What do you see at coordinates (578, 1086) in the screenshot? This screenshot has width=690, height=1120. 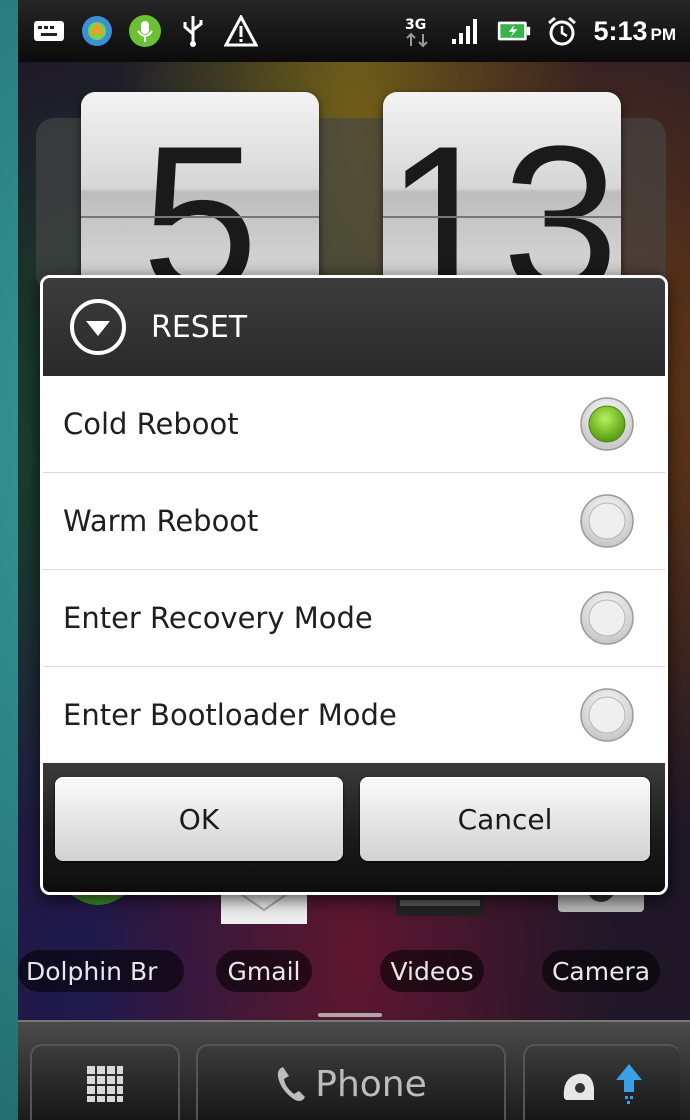 I see `personalize-icon` at bounding box center [578, 1086].